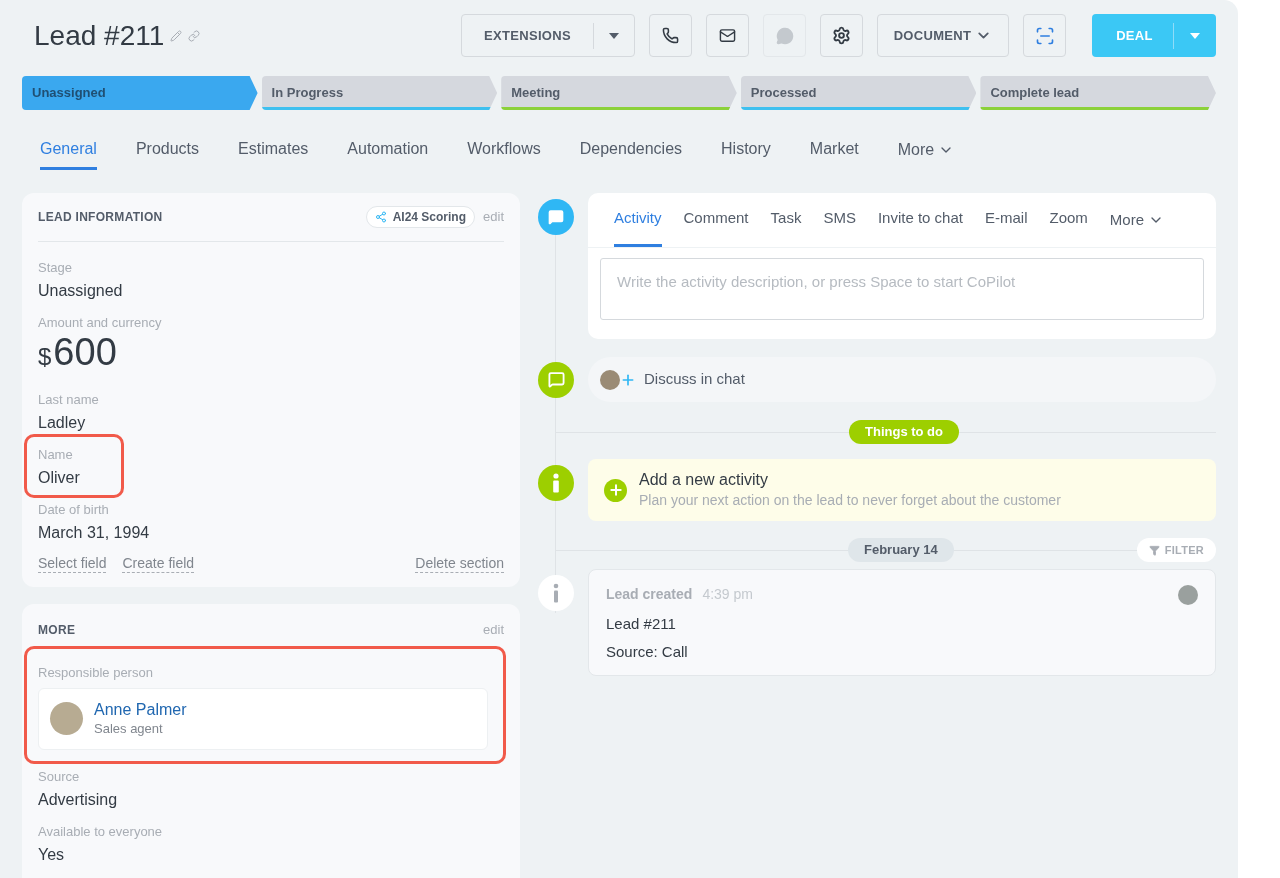 This screenshot has width=1280, height=878. Describe the element at coordinates (504, 150) in the screenshot. I see `tab: Workflows` at that location.